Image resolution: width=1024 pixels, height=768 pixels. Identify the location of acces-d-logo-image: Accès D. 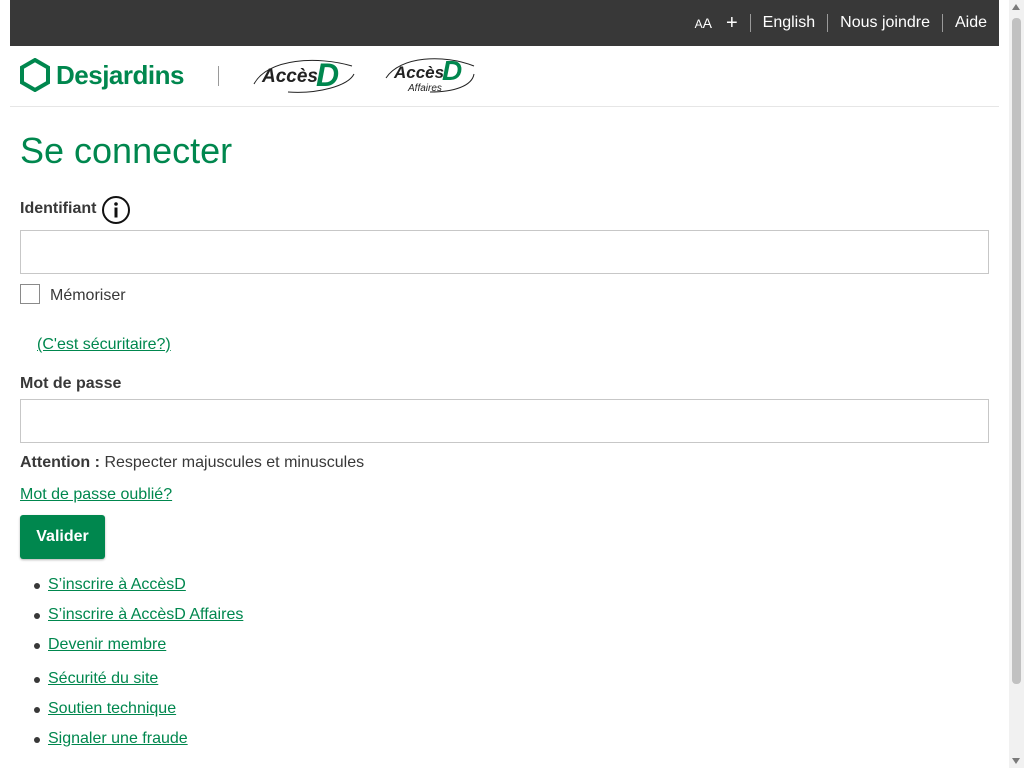
(304, 75).